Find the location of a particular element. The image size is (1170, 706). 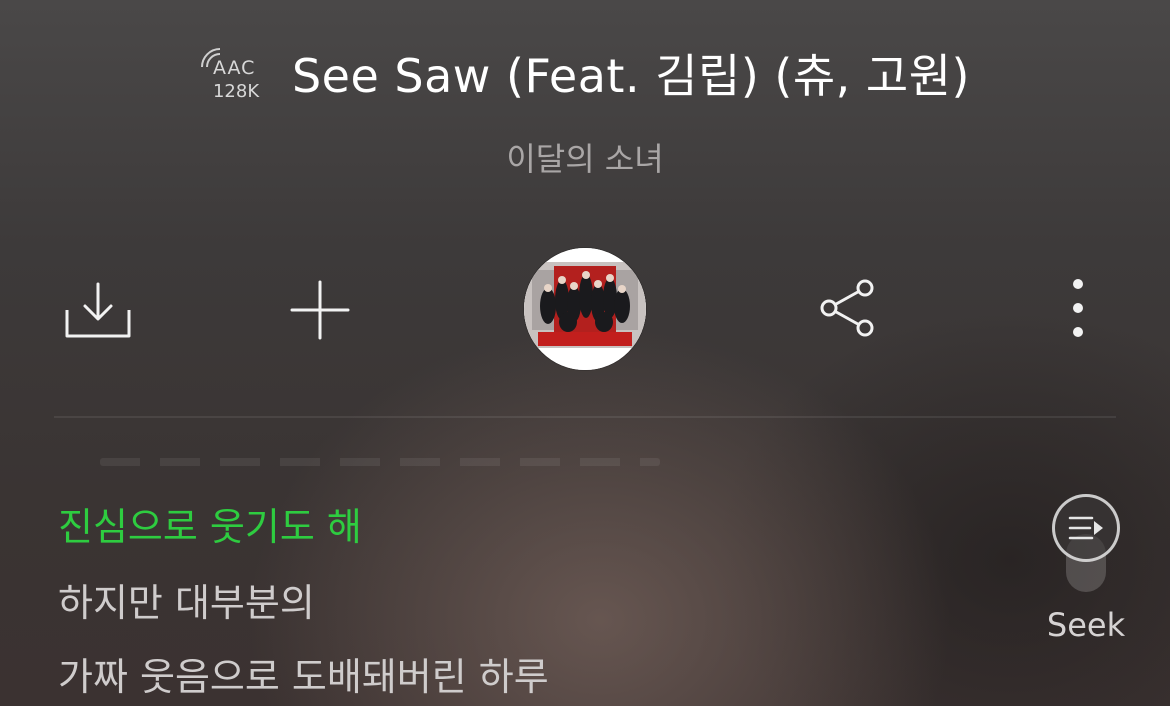

song-title: See Saw (Feat. 김립) (츄, 고원) is located at coordinates (631, 73).